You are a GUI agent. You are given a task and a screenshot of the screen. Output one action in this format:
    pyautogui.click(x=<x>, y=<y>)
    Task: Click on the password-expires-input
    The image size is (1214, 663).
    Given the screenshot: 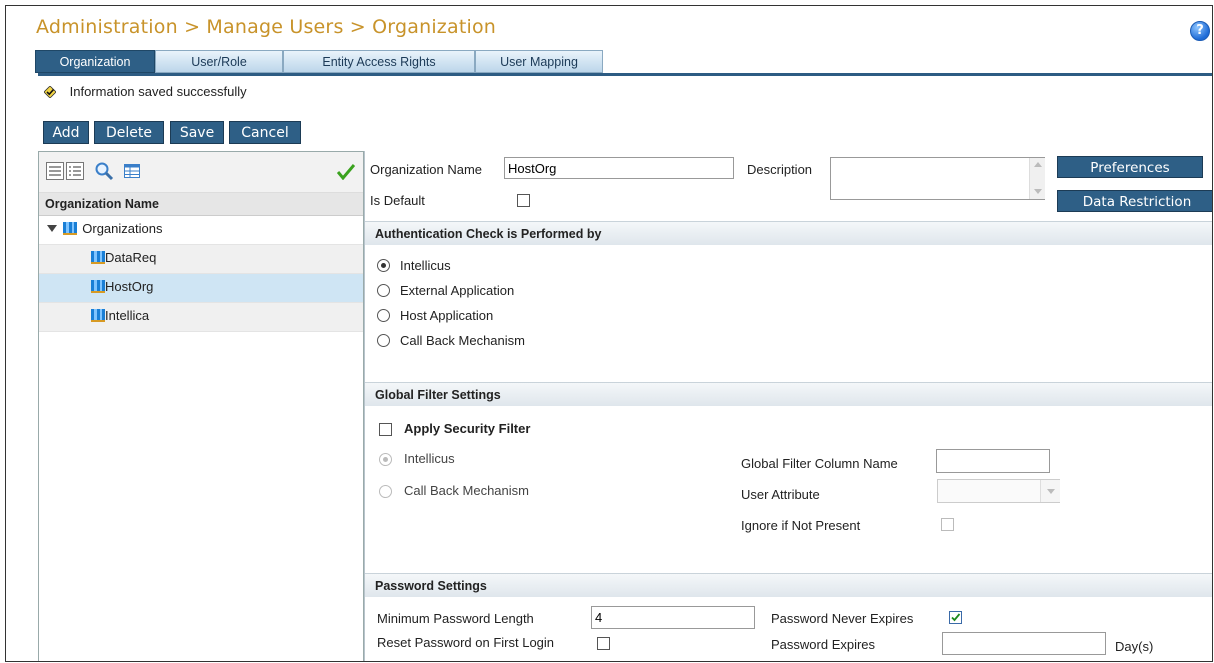 What is the action you would take?
    pyautogui.click(x=1024, y=643)
    